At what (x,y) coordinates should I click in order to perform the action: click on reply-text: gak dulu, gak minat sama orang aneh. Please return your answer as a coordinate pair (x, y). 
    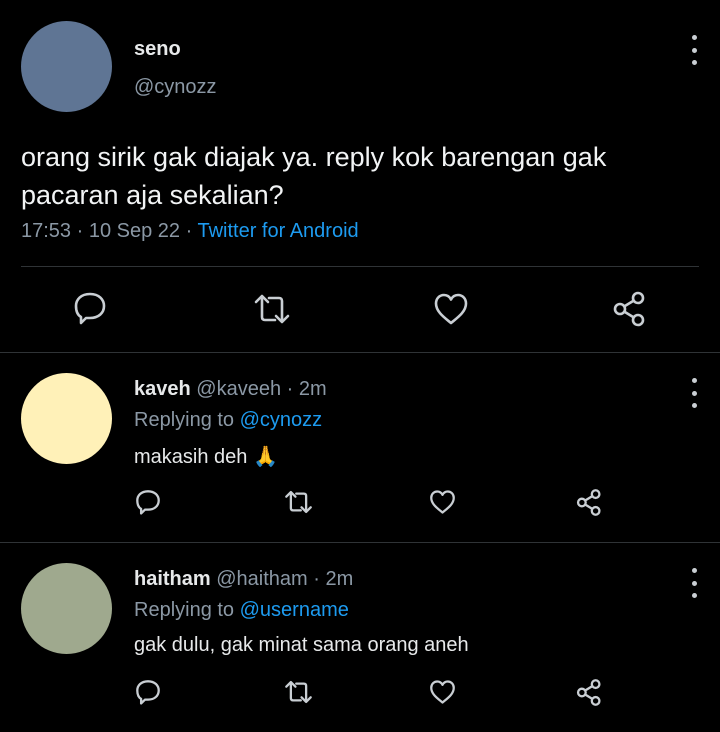
    Looking at the image, I should click on (301, 645).